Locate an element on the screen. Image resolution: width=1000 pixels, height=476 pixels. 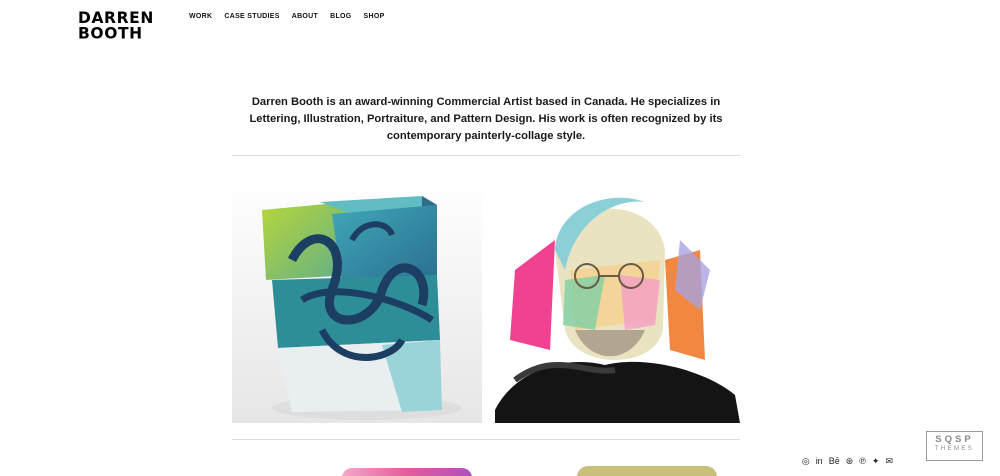
nav-item-work: WORK is located at coordinates (200, 16).